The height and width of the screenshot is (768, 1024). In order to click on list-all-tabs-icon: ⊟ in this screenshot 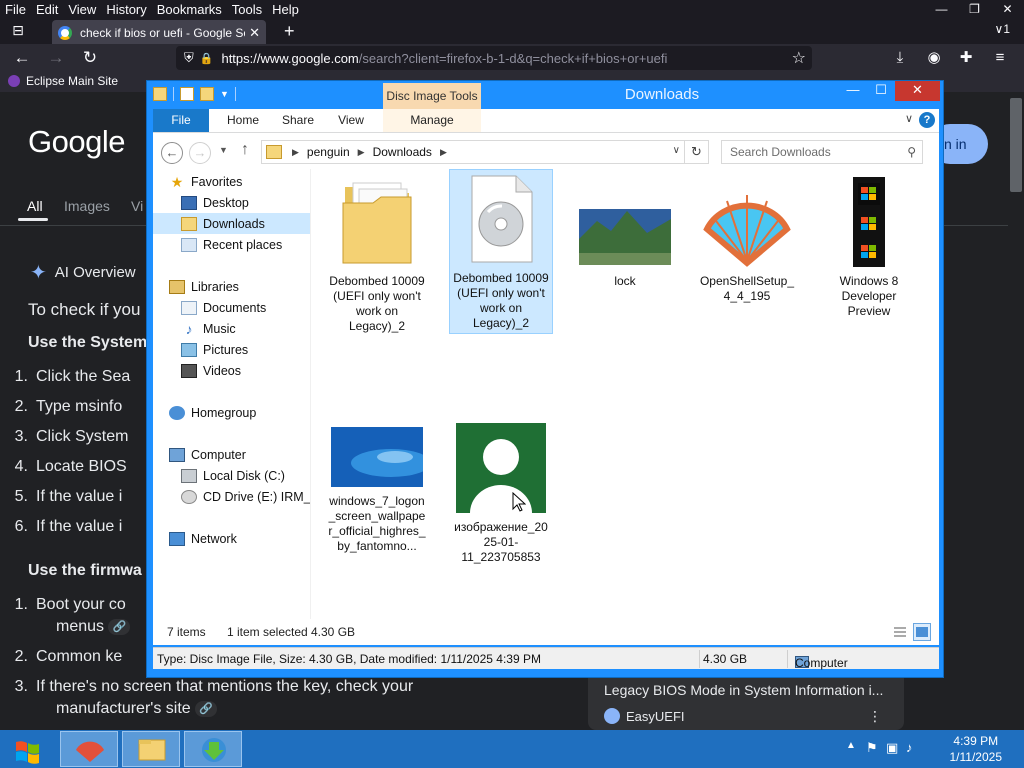, I will do `click(18, 30)`.